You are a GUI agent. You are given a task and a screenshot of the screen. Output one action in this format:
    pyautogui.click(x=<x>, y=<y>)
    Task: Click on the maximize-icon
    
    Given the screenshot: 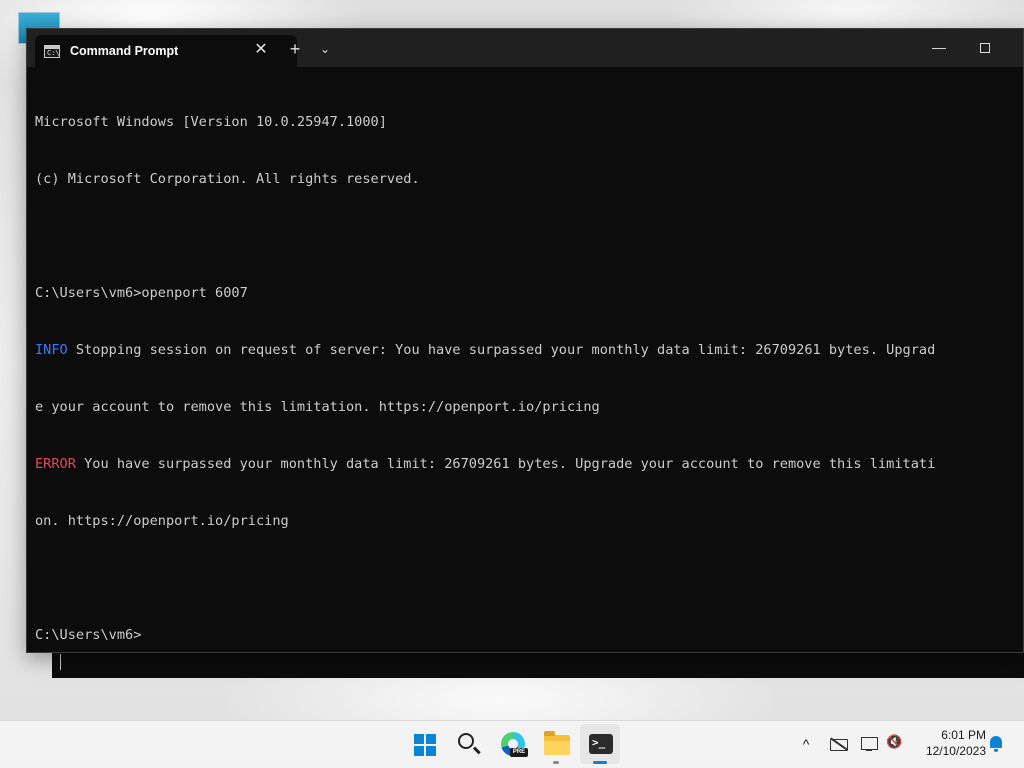 What is the action you would take?
    pyautogui.click(x=985, y=48)
    